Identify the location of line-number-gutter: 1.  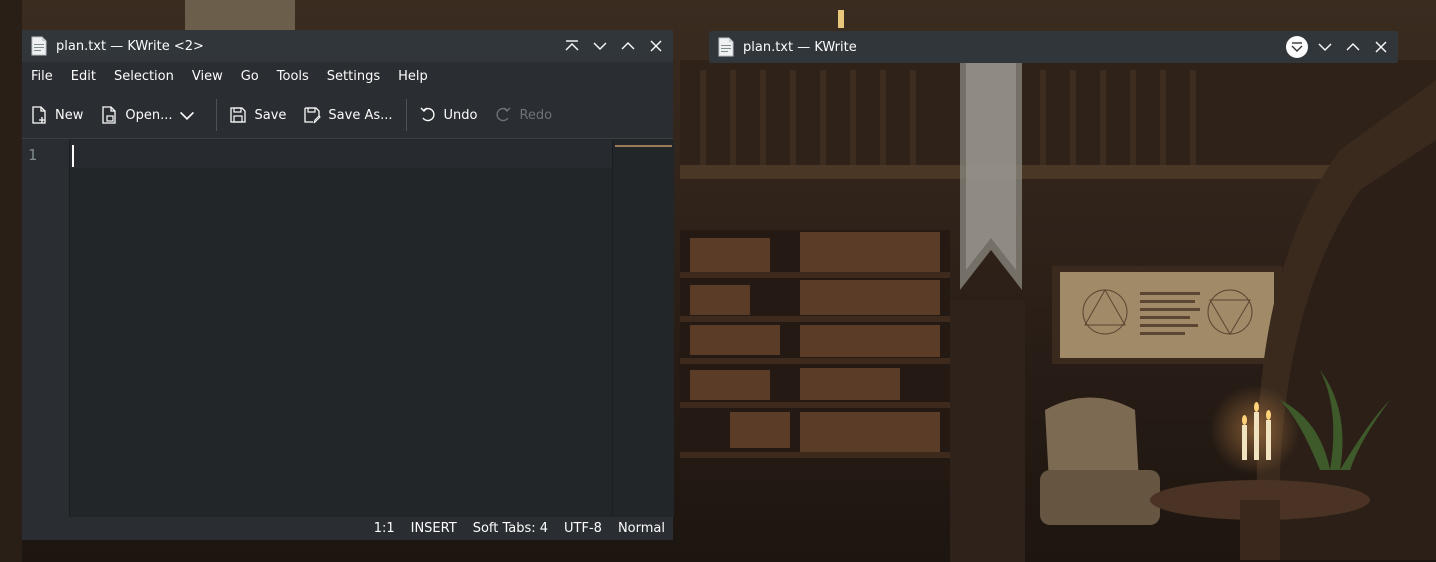
(46, 328).